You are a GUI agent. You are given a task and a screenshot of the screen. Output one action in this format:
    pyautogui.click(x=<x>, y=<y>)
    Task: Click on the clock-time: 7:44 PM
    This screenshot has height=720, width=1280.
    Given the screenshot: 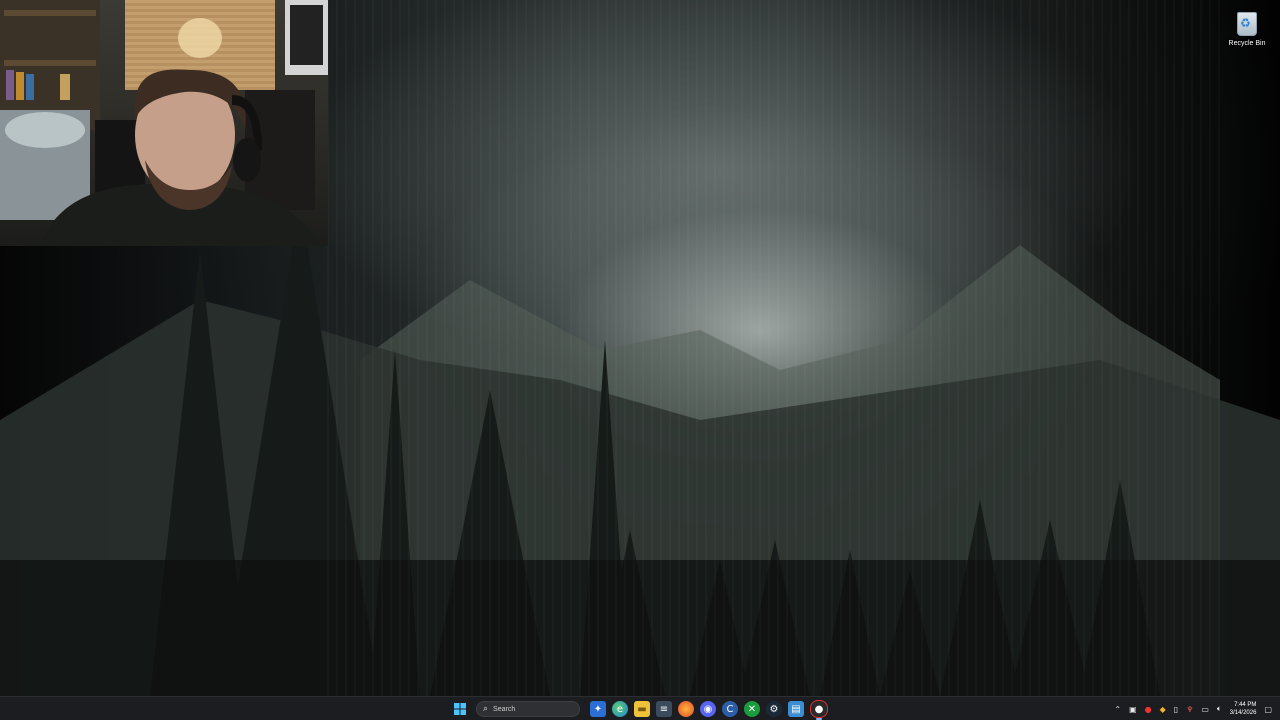 What is the action you would take?
    pyautogui.click(x=1245, y=705)
    